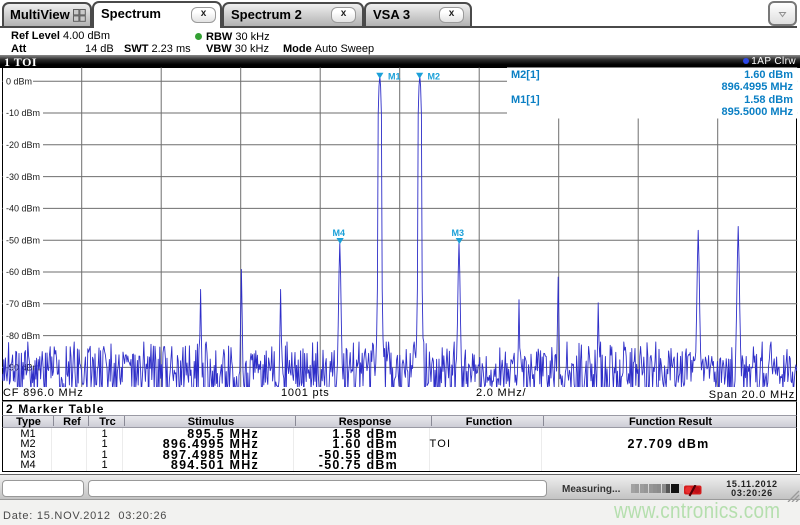 The image size is (800, 525). What do you see at coordinates (458, 233) in the screenshot?
I see `svg-text: M3` at bounding box center [458, 233].